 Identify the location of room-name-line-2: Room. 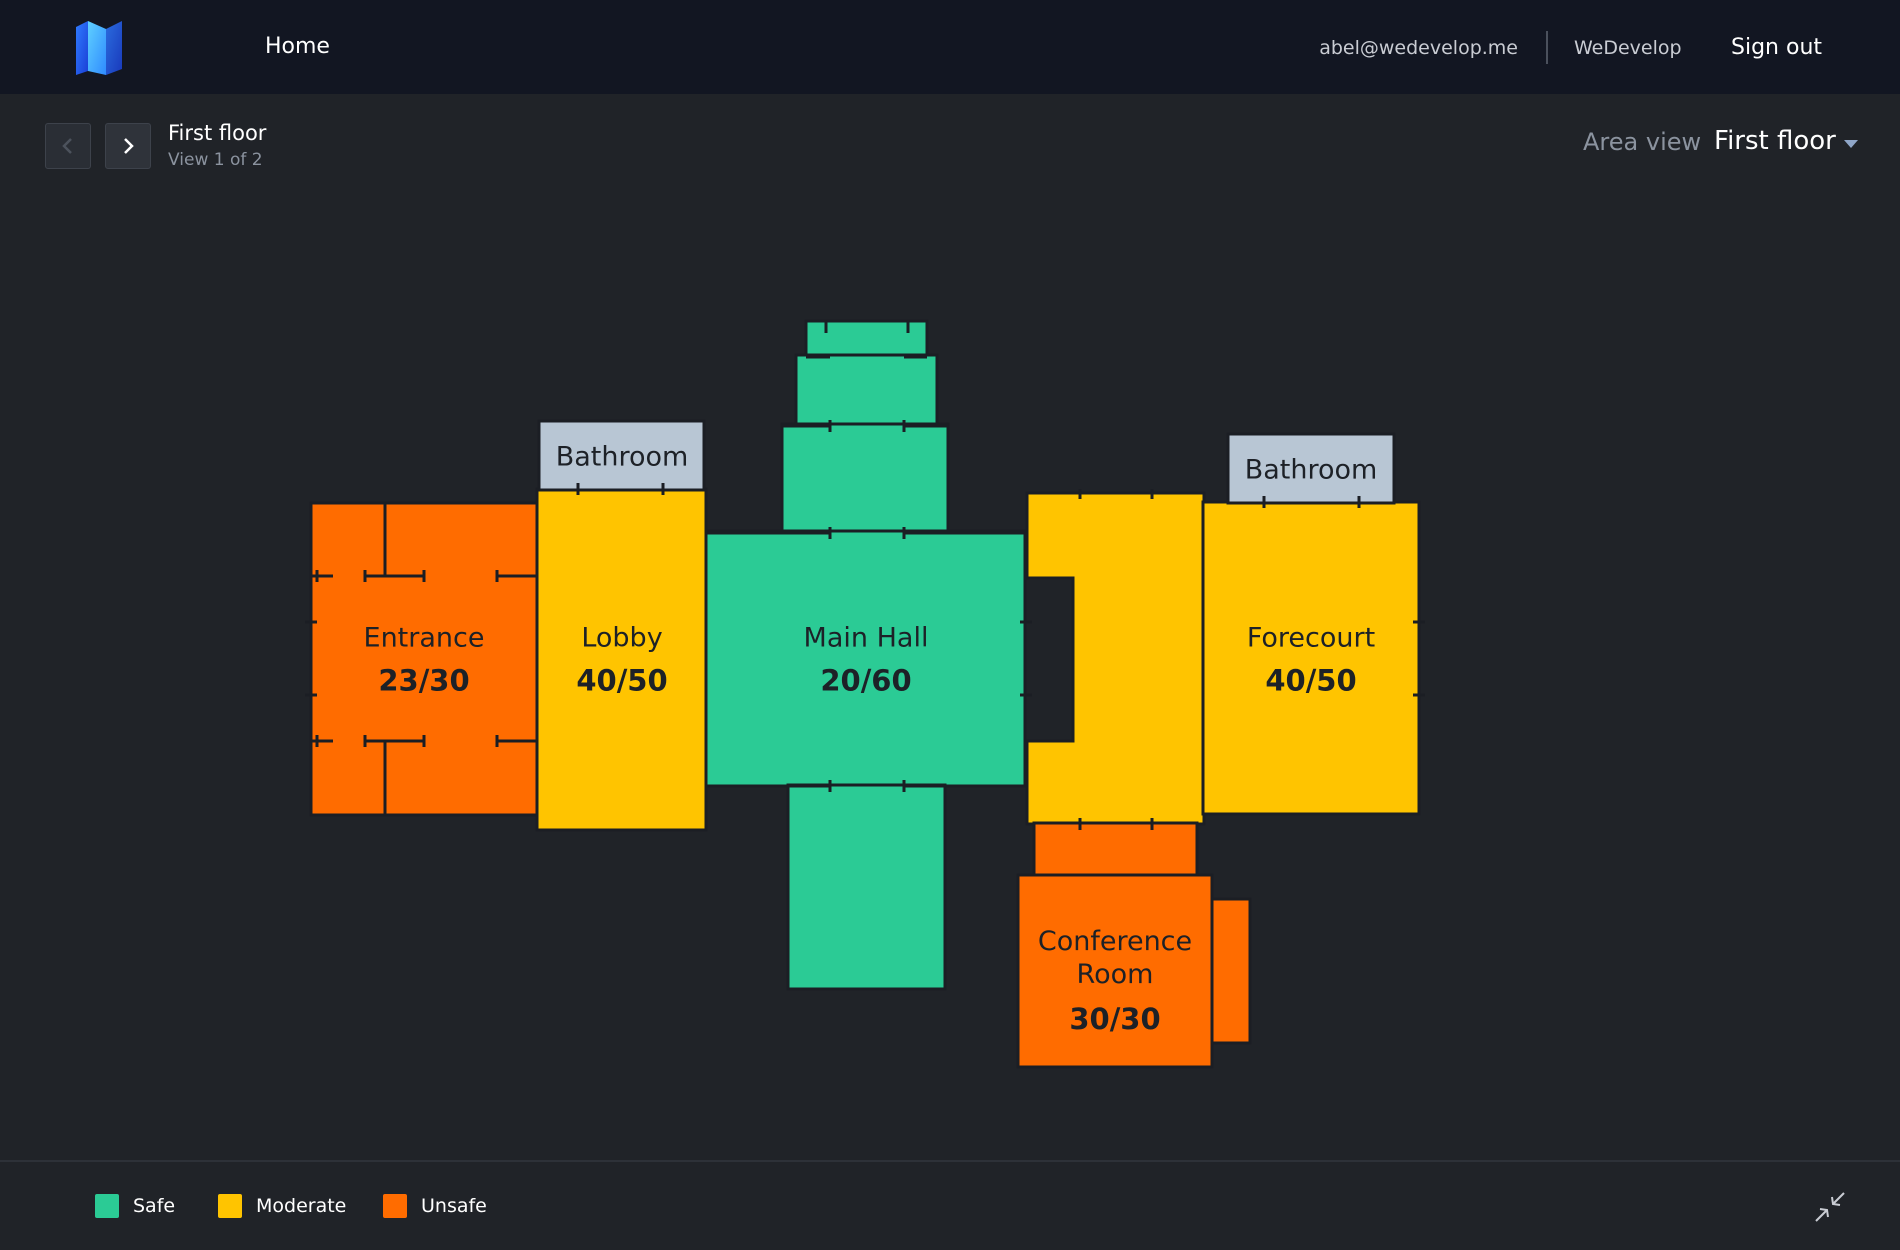
(1115, 974).